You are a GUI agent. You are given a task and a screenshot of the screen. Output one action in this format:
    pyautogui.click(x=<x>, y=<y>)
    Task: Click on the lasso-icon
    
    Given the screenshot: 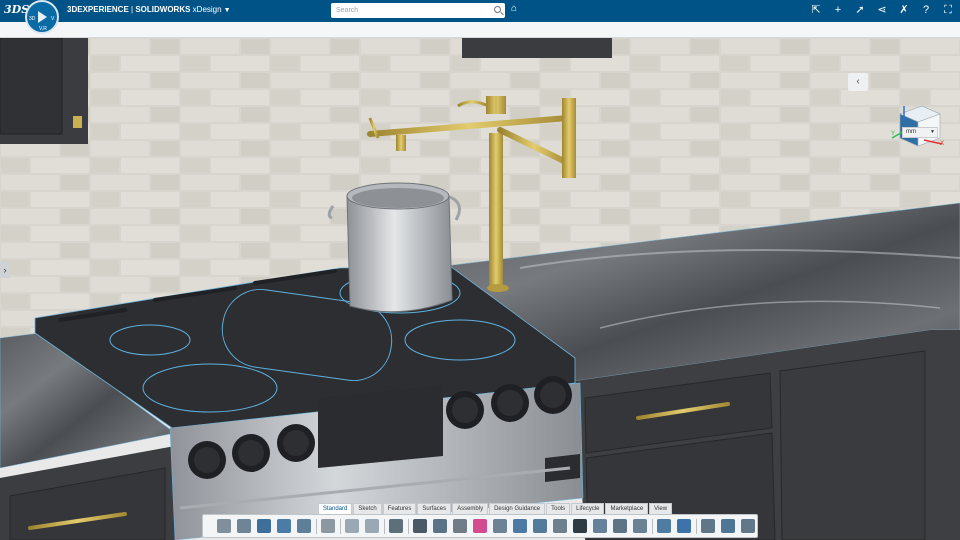 What is the action you would take?
    pyautogui.click(x=420, y=526)
    